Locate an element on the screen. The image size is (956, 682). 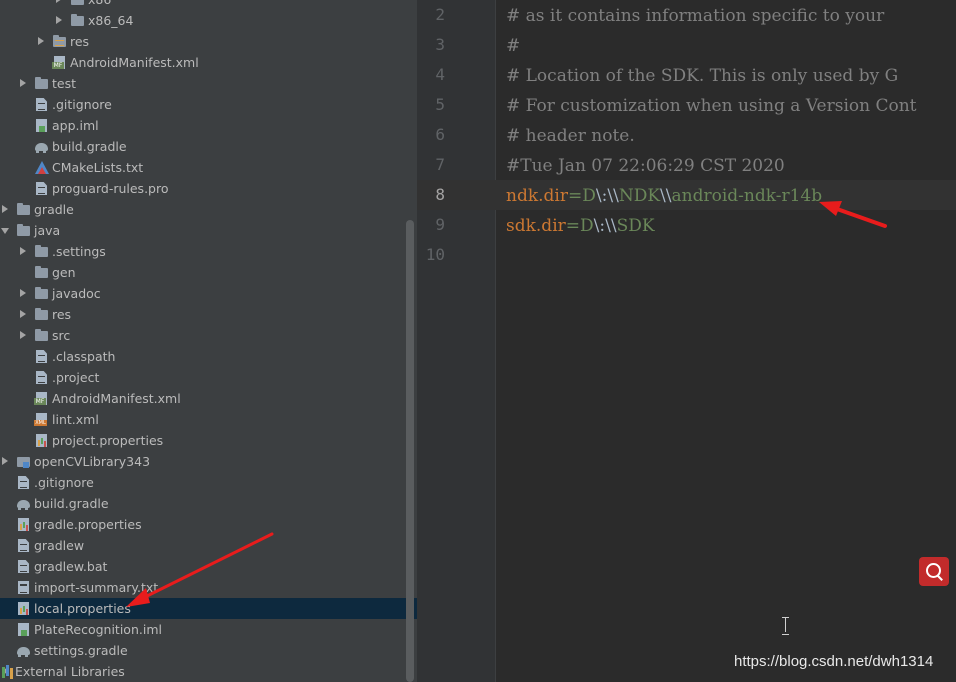
line-number: 9 is located at coordinates (440, 224).